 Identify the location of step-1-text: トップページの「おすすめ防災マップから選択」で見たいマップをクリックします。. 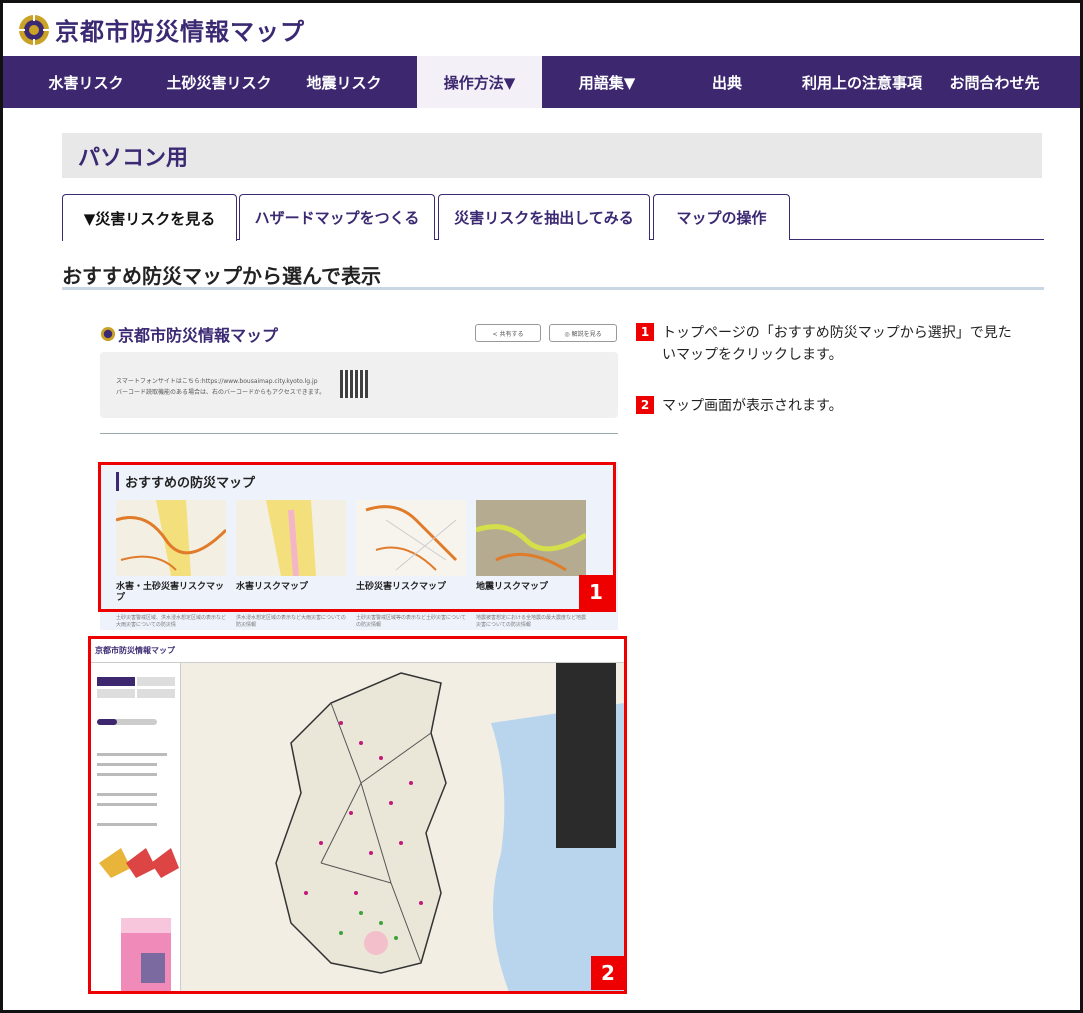
(837, 344).